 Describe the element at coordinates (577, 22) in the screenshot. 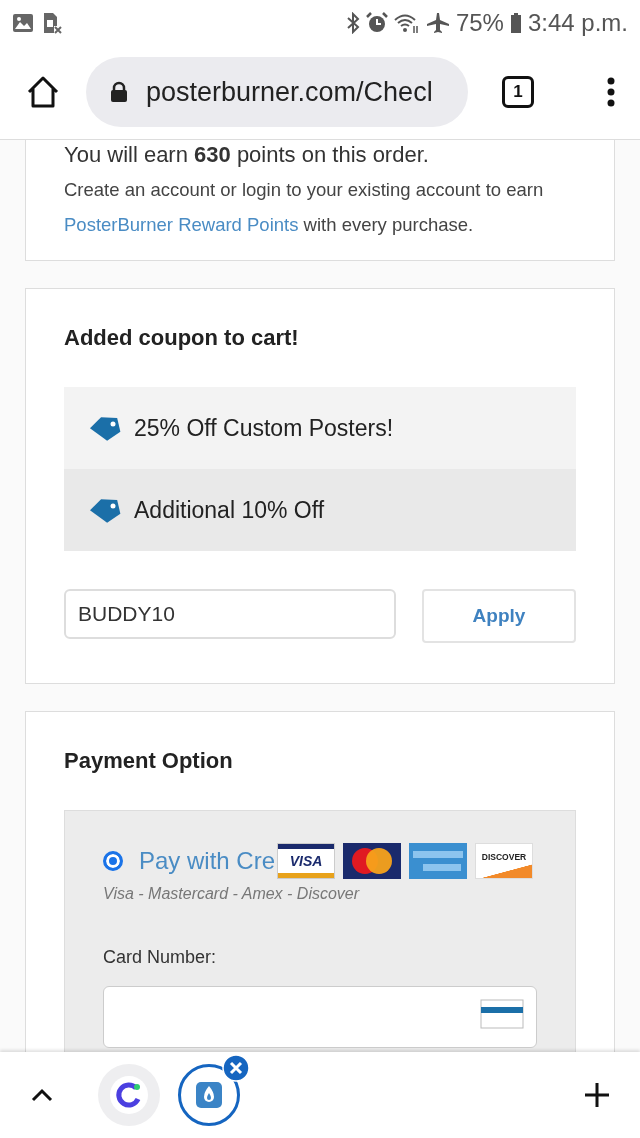

I see `status-time: 3:44 p.m.` at that location.